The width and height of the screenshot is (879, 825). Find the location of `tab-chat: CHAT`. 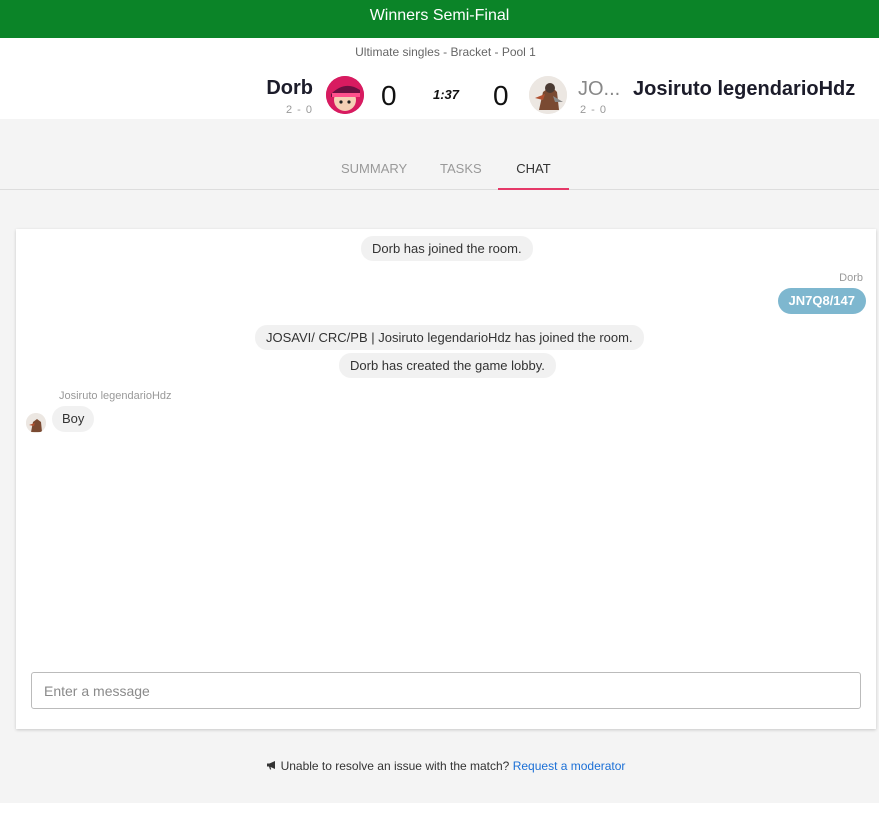

tab-chat: CHAT is located at coordinates (533, 175).